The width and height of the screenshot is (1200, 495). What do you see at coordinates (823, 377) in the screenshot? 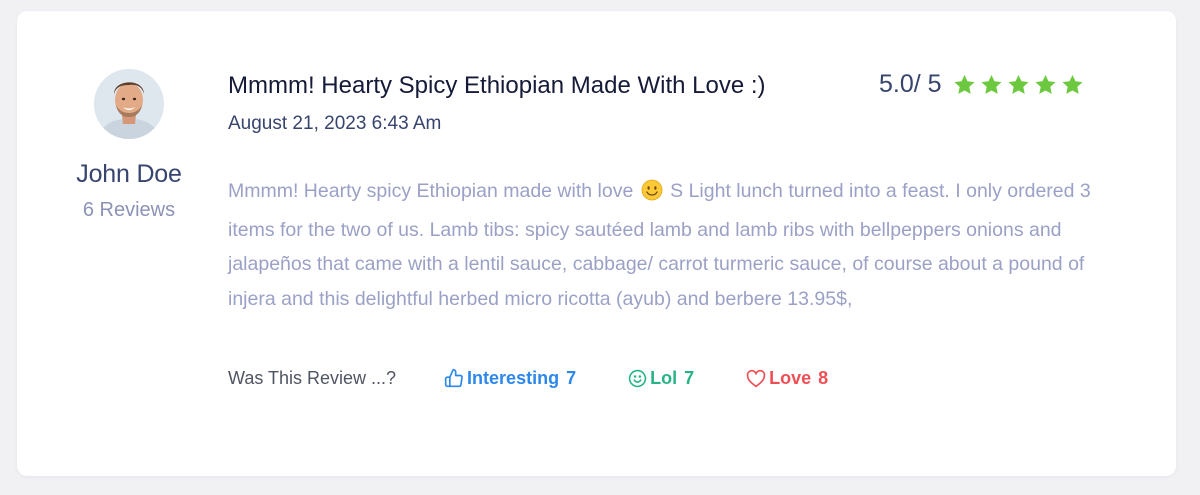
I see `love-count: 8` at bounding box center [823, 377].